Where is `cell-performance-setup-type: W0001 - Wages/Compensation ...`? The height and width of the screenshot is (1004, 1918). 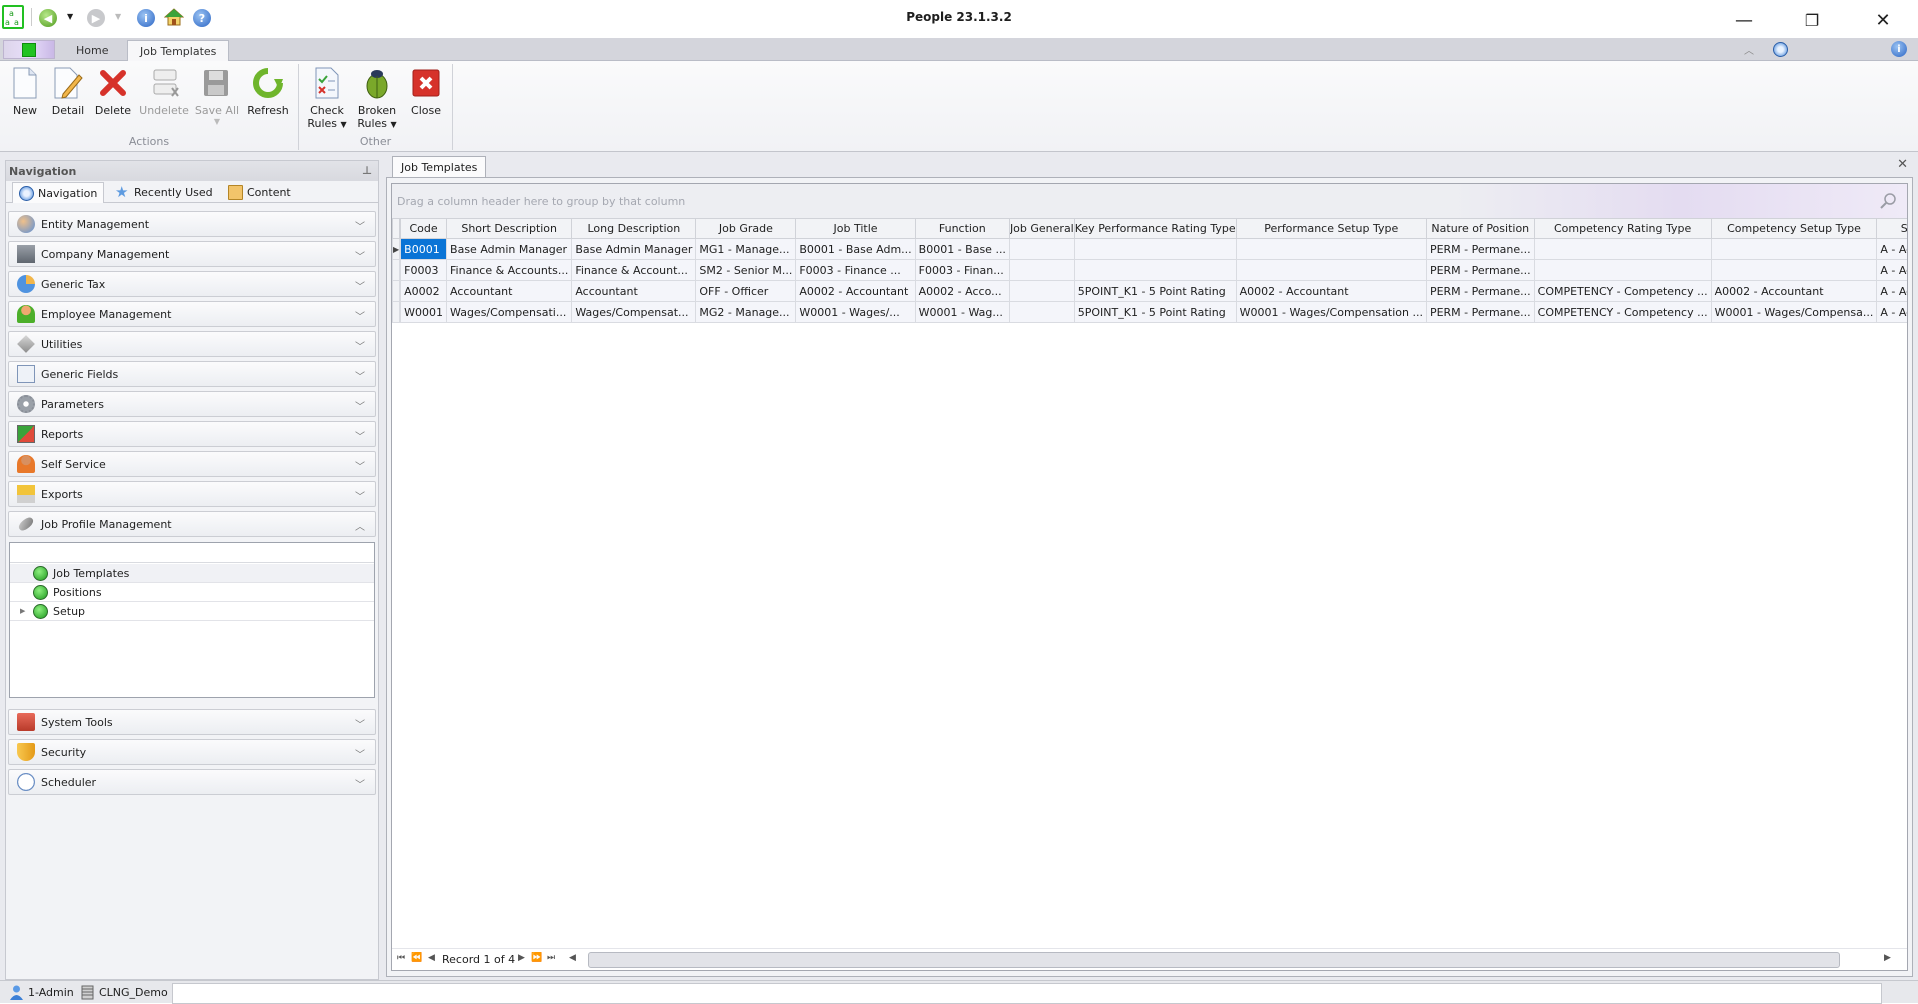 cell-performance-setup-type: W0001 - Wages/Compensation ... is located at coordinates (1331, 312).